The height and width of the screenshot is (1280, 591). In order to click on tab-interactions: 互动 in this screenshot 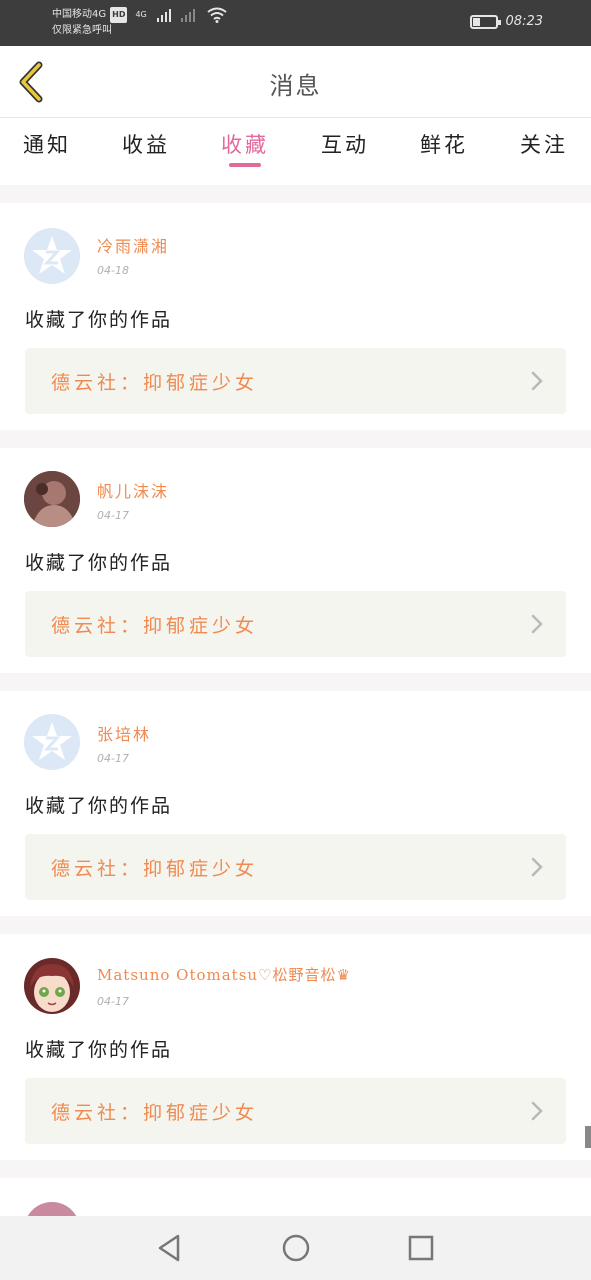, I will do `click(345, 144)`.